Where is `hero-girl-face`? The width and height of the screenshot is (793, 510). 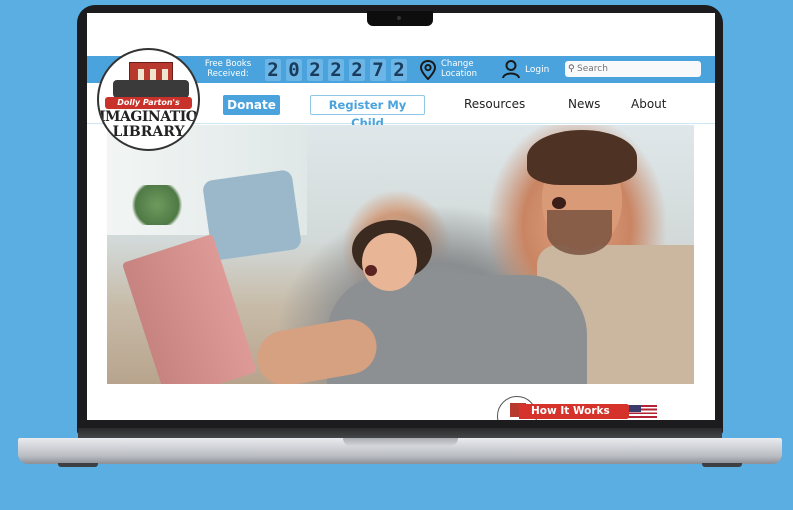
hero-girl-face is located at coordinates (389, 262).